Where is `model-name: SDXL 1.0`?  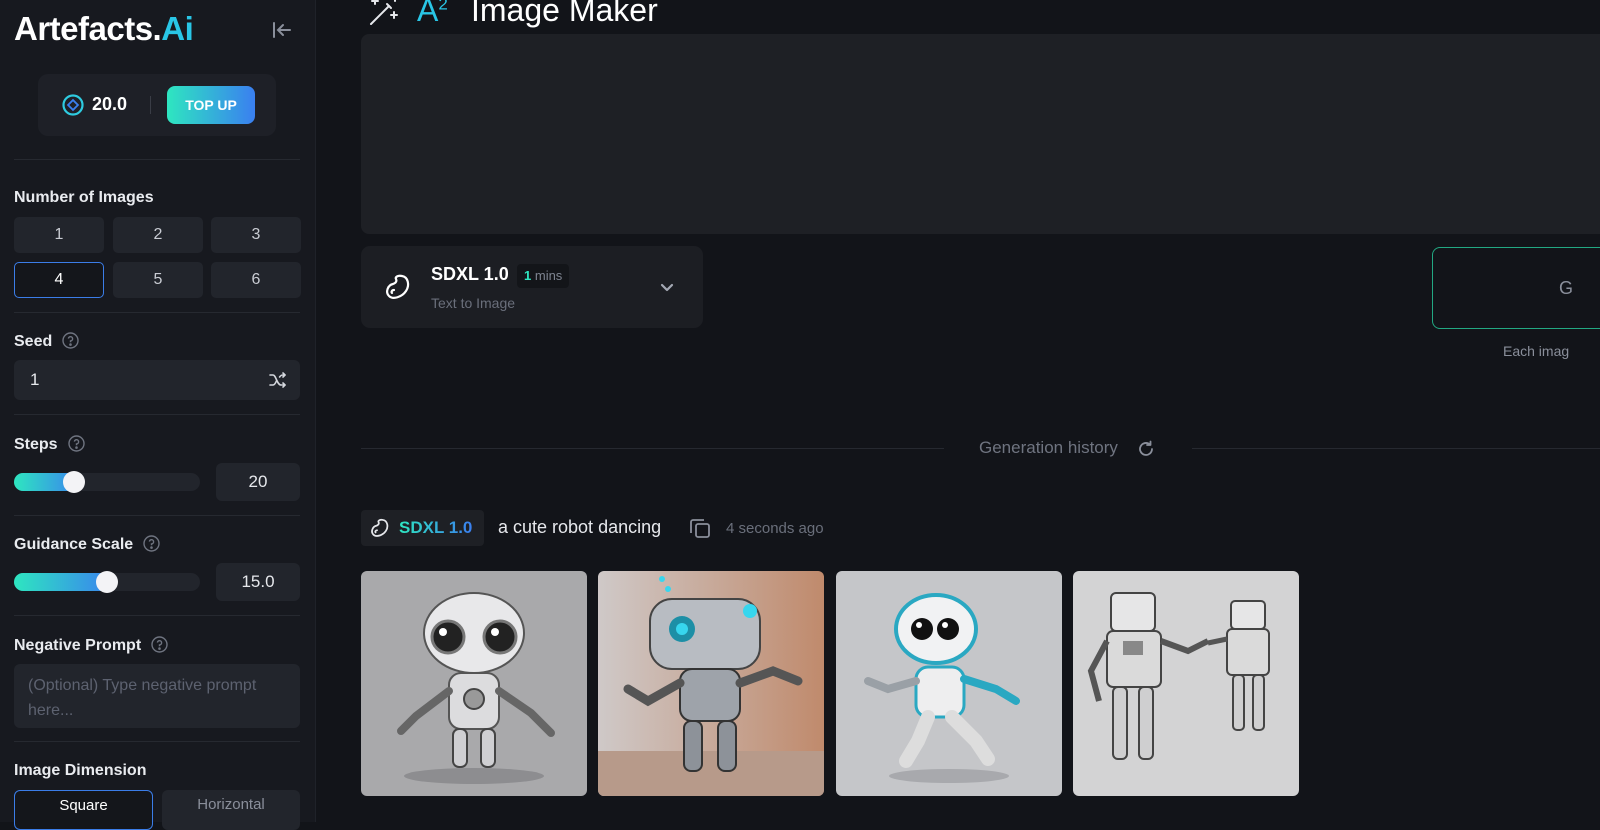 model-name: SDXL 1.0 is located at coordinates (470, 274).